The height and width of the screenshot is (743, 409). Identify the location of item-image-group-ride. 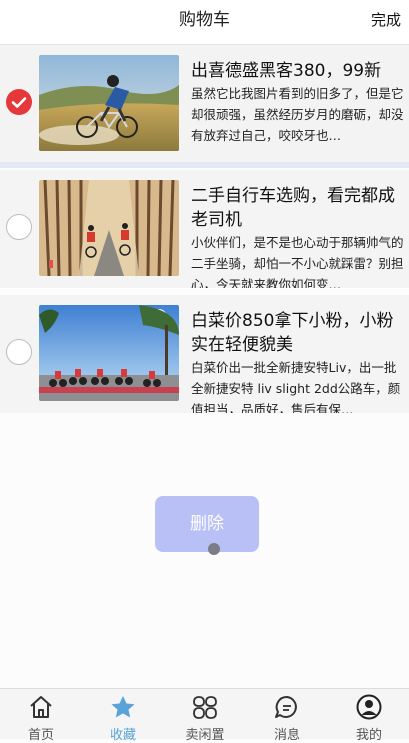
(109, 353).